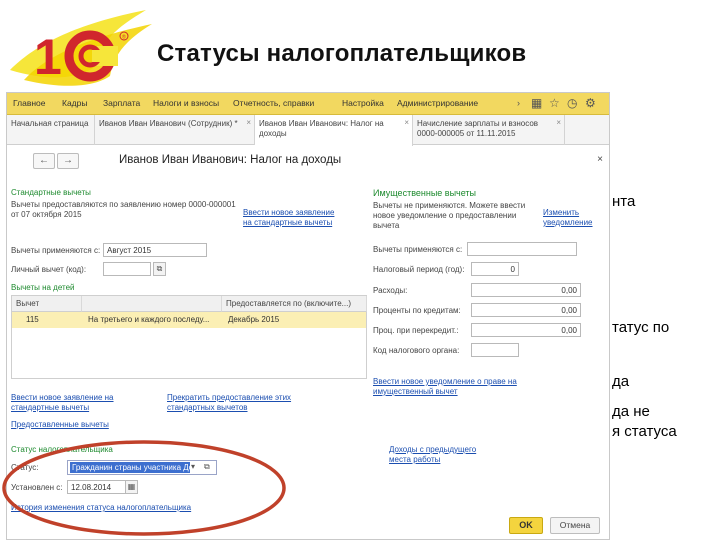  What do you see at coordinates (416, 350) in the screenshot?
I see `tax-office-code-label: Код налогового органа:` at bounding box center [416, 350].